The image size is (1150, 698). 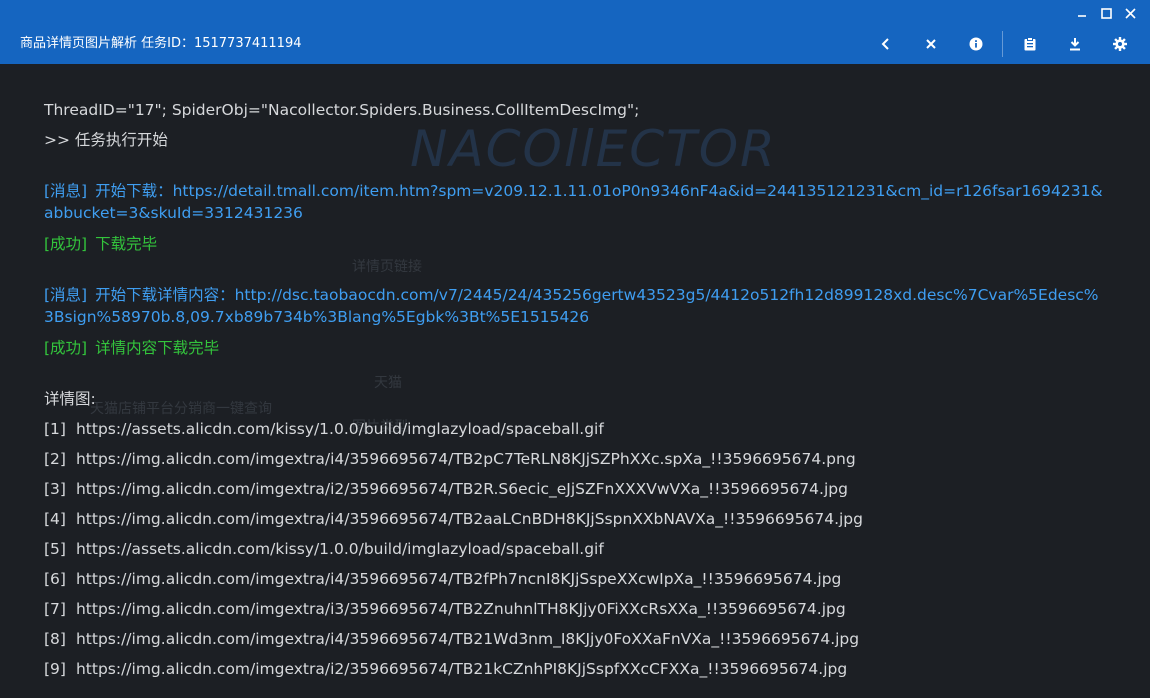 I want to click on stop-task-button, so click(x=930, y=44).